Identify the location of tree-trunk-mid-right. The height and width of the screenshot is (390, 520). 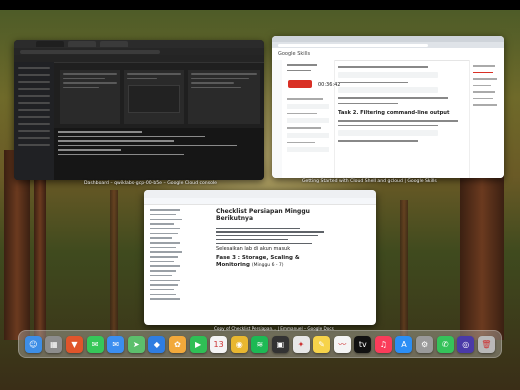
(404, 270).